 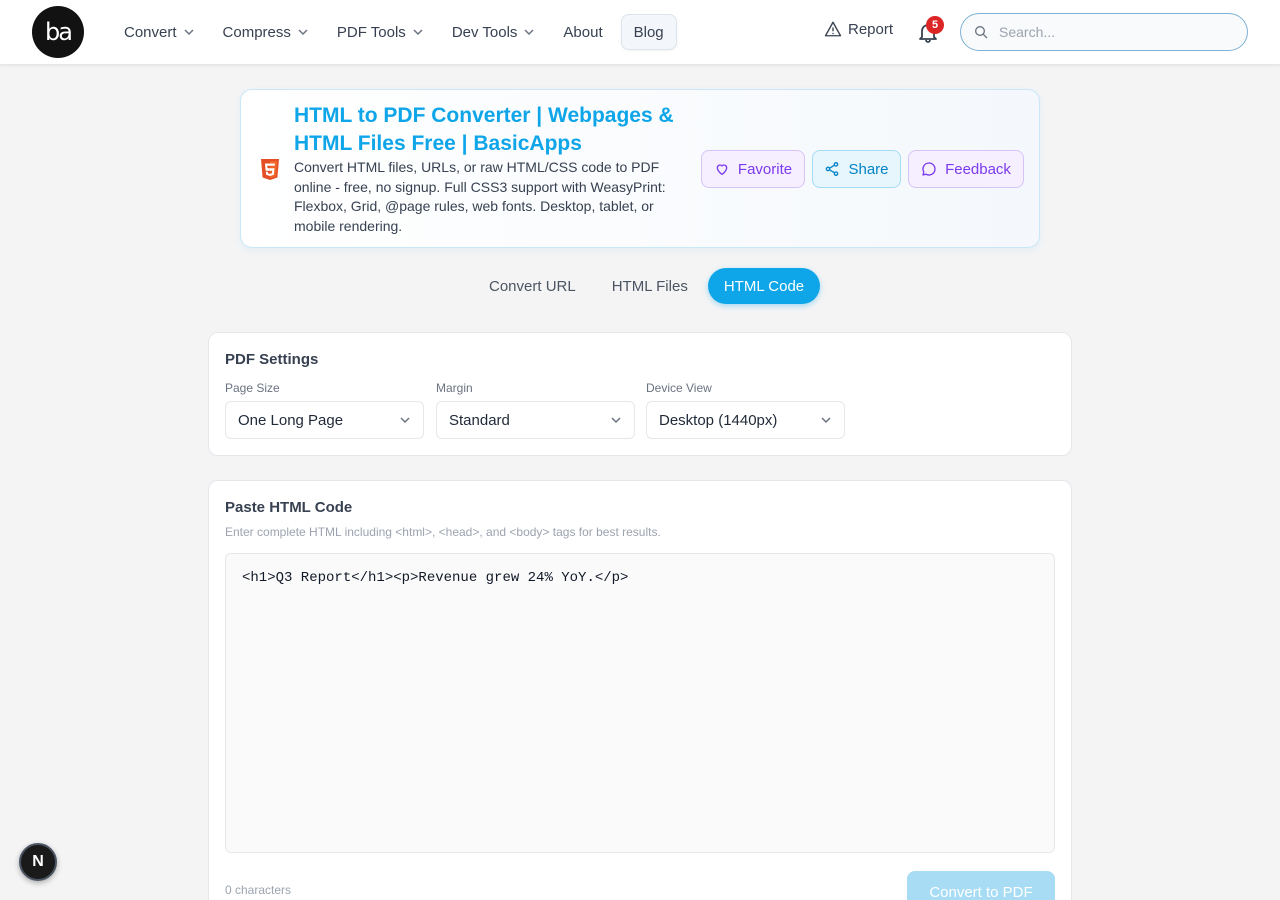 I want to click on search-input, so click(x=1109, y=32).